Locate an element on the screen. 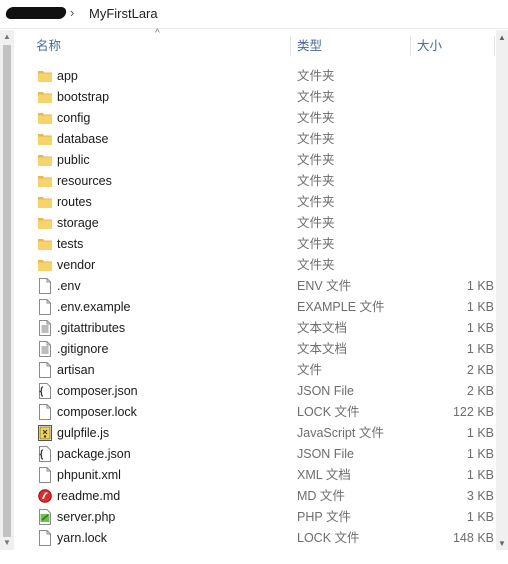 The width and height of the screenshot is (508, 564). file-row: .env ENV 文件 1 KB is located at coordinates (249, 286).